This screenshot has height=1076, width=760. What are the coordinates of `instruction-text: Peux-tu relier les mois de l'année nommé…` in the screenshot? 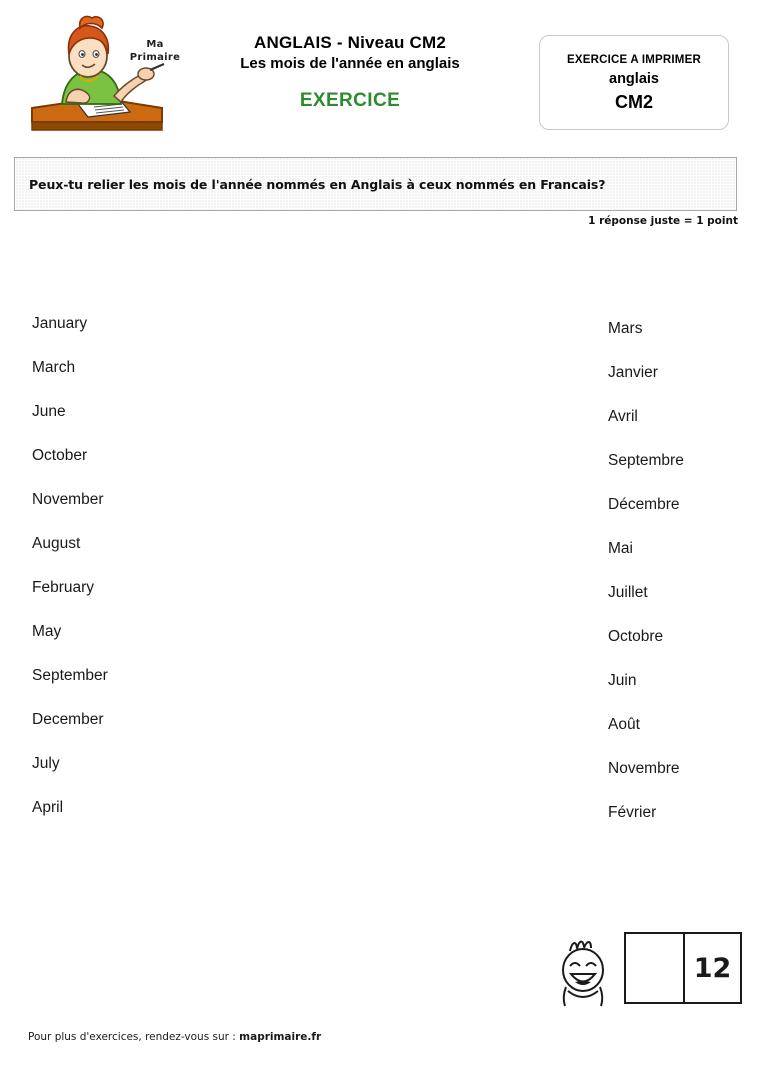 It's located at (317, 184).